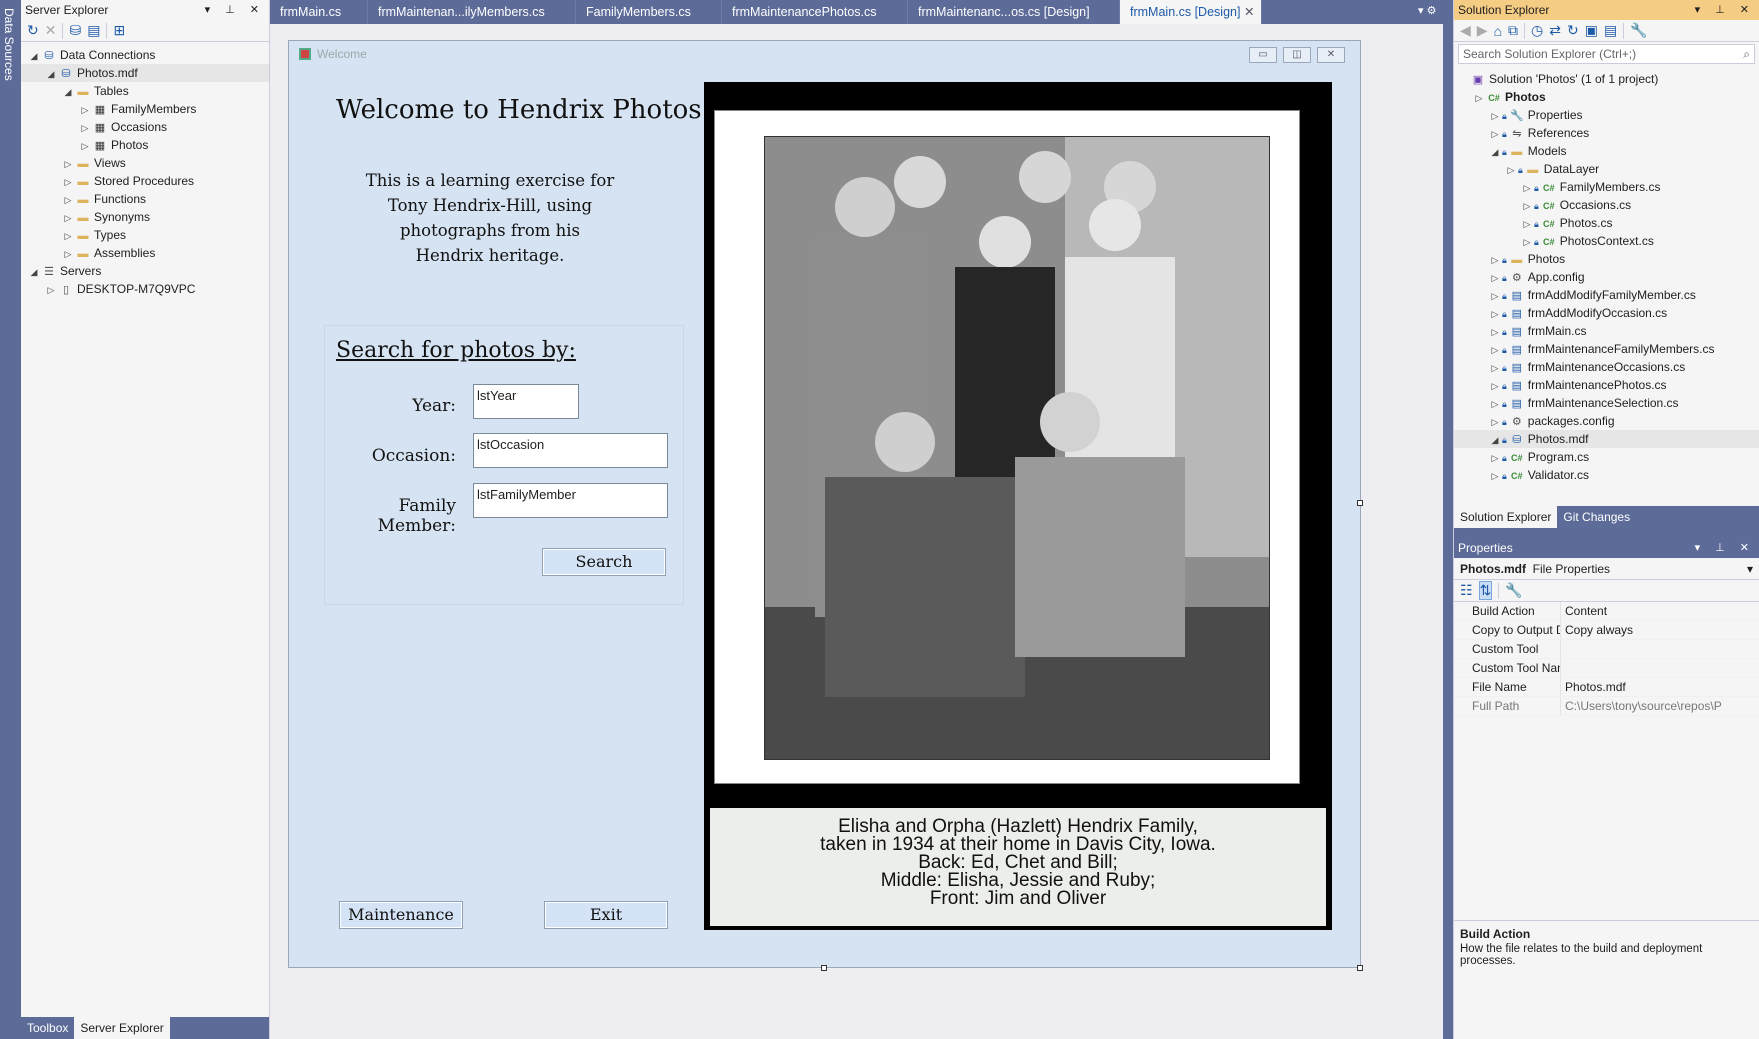 The image size is (1759, 1039). Describe the element at coordinates (1606, 349) in the screenshot. I see `tree-item: ▷ 🔒︎ ▤ frmMaintenanceFamilyMembers.cs` at that location.